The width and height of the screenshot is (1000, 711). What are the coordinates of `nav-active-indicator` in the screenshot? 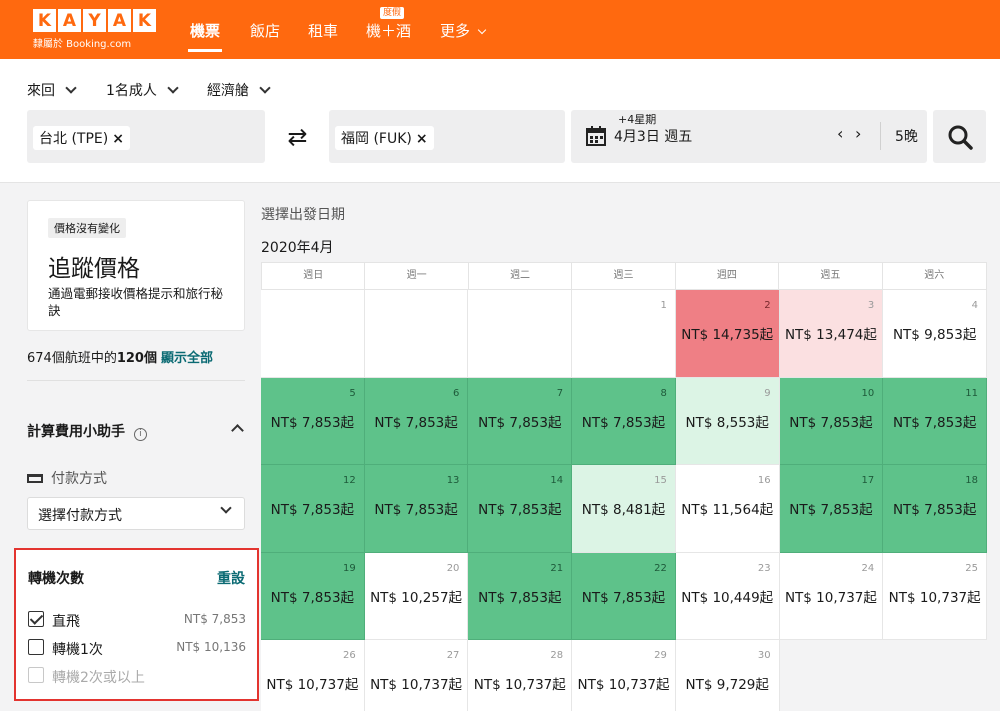 It's located at (205, 50).